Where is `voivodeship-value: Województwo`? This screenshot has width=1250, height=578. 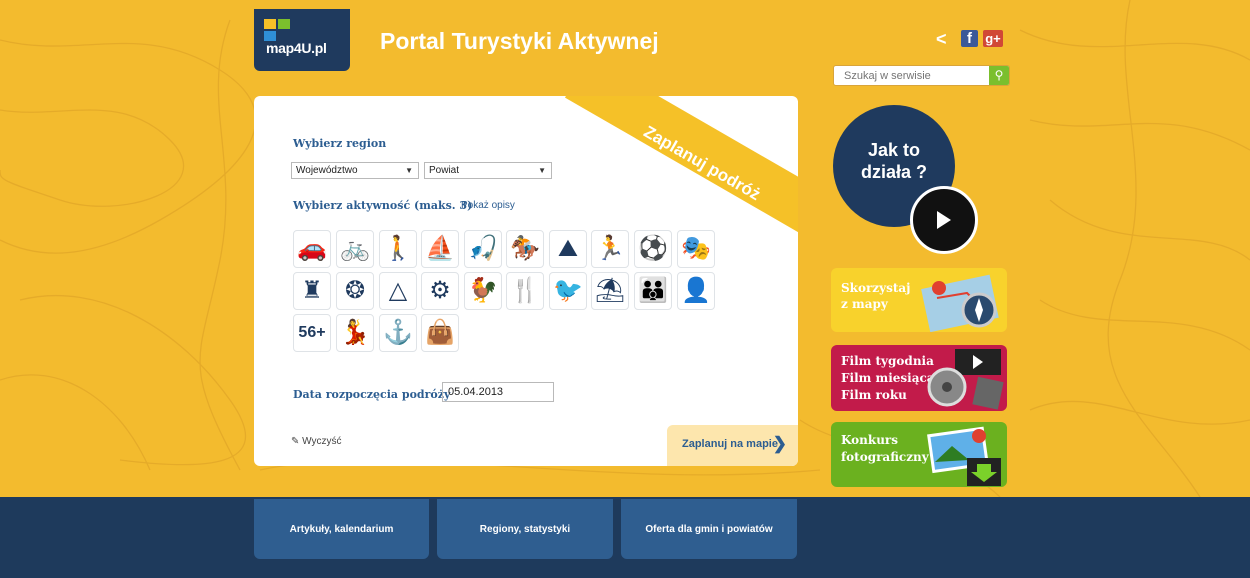
voivodeship-value: Województwo is located at coordinates (327, 170).